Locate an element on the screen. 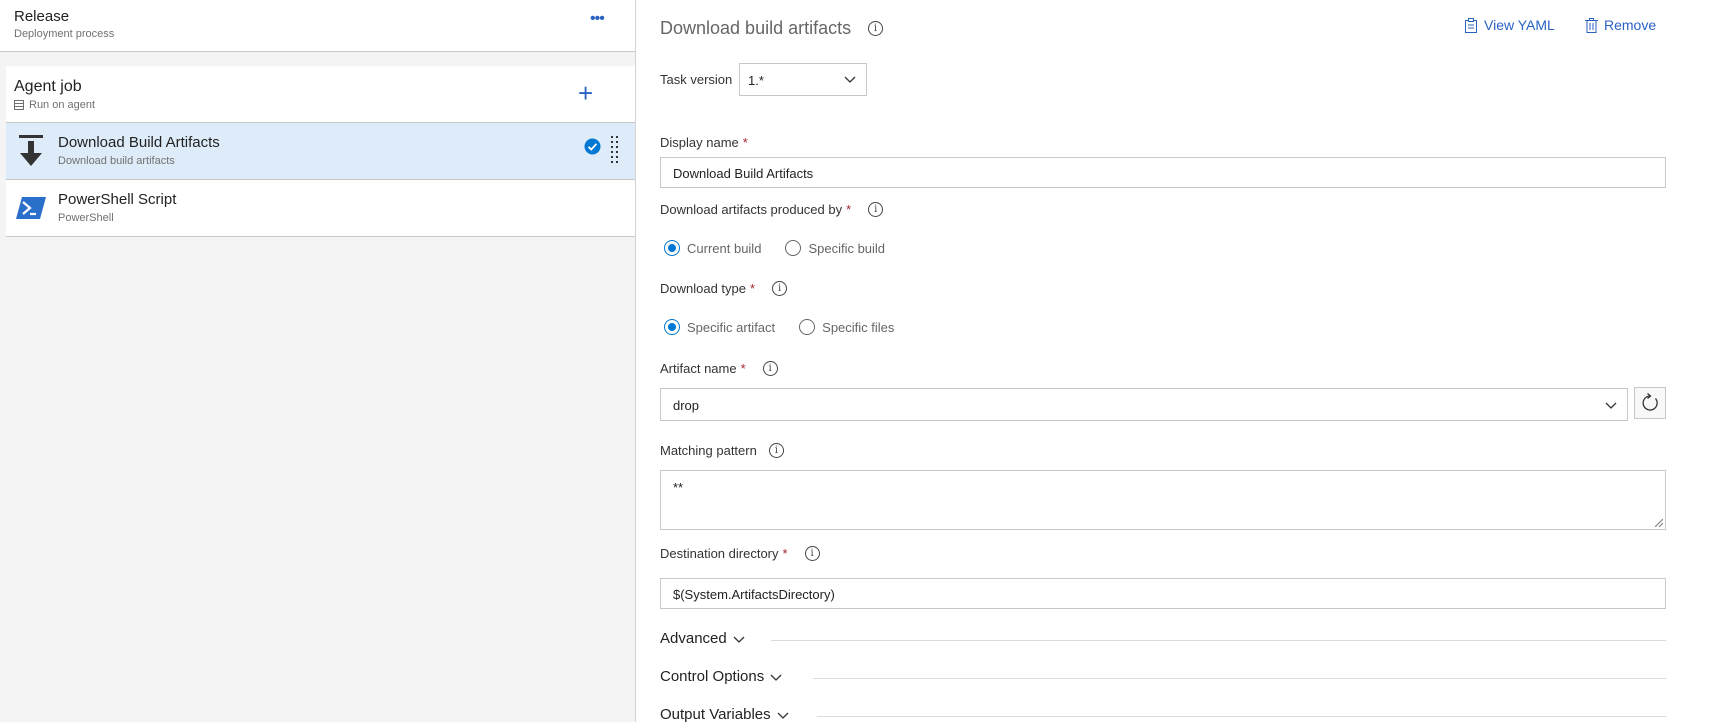 Image resolution: width=1713 pixels, height=723 pixels. stage-title: Release is located at coordinates (42, 16).